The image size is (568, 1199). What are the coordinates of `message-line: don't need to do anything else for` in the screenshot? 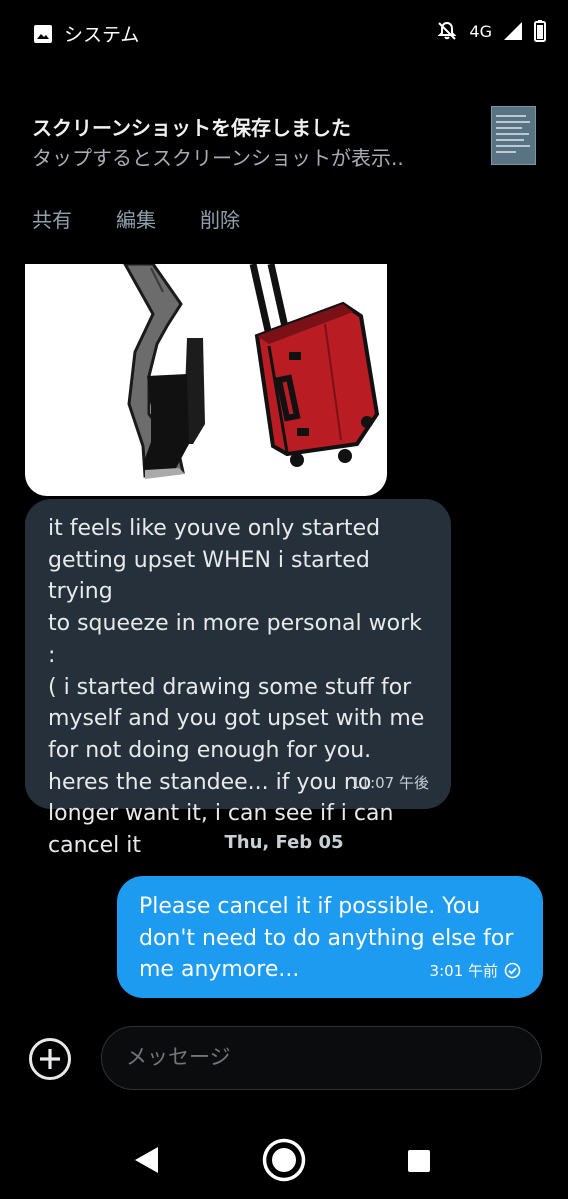 It's located at (326, 938).